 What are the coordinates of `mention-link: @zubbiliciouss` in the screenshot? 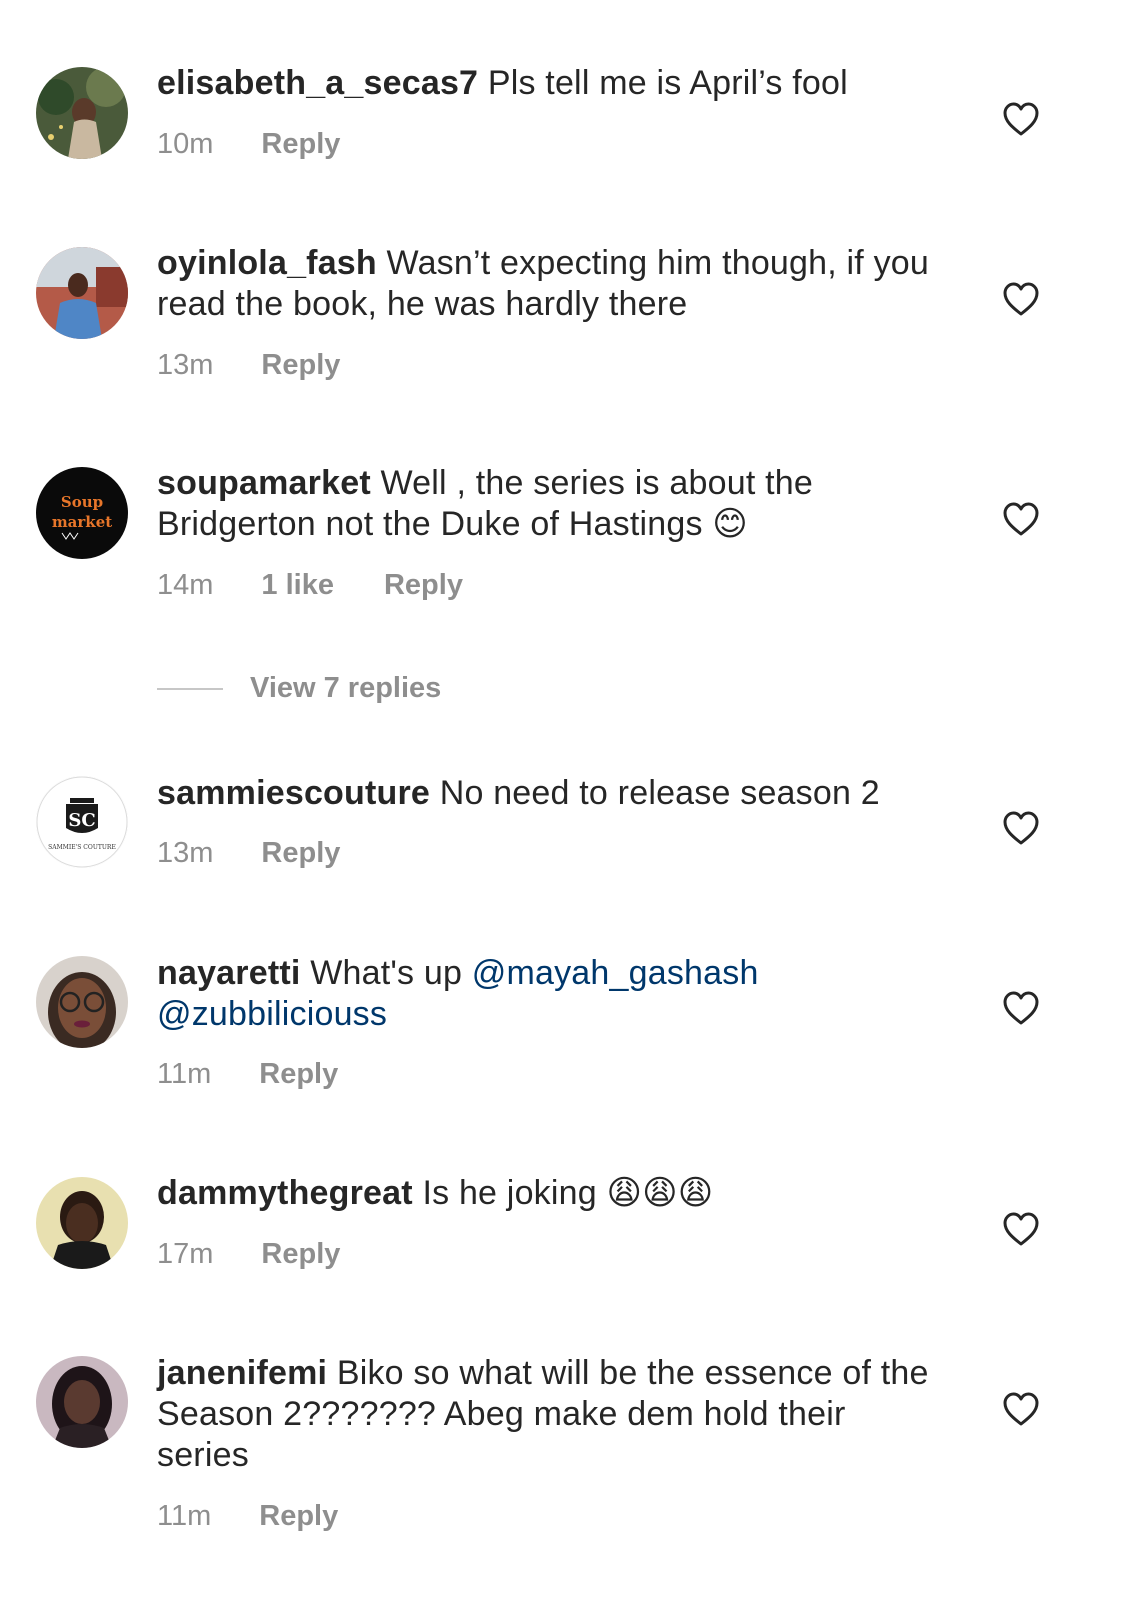 It's located at (272, 1014).